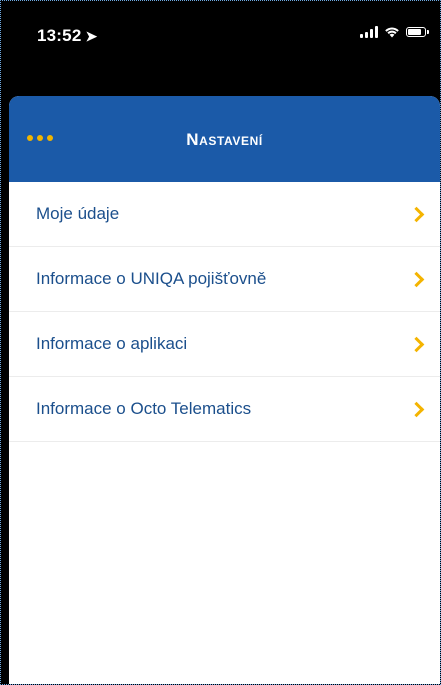 The image size is (441, 685). Describe the element at coordinates (369, 32) in the screenshot. I see `cellular-signal-icon` at that location.